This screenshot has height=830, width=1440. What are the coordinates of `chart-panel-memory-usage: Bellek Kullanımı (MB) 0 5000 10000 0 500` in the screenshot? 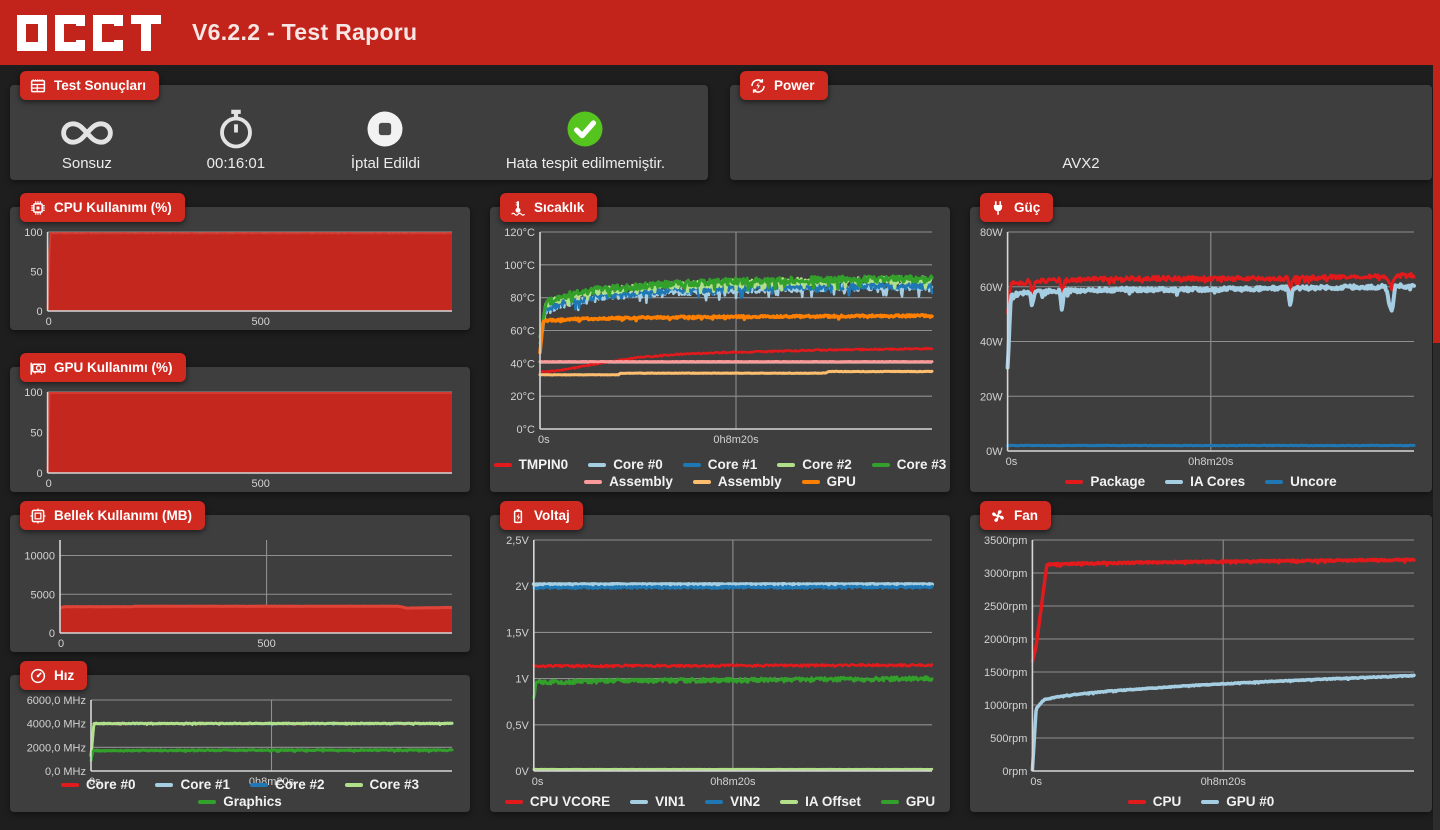 It's located at (240, 576).